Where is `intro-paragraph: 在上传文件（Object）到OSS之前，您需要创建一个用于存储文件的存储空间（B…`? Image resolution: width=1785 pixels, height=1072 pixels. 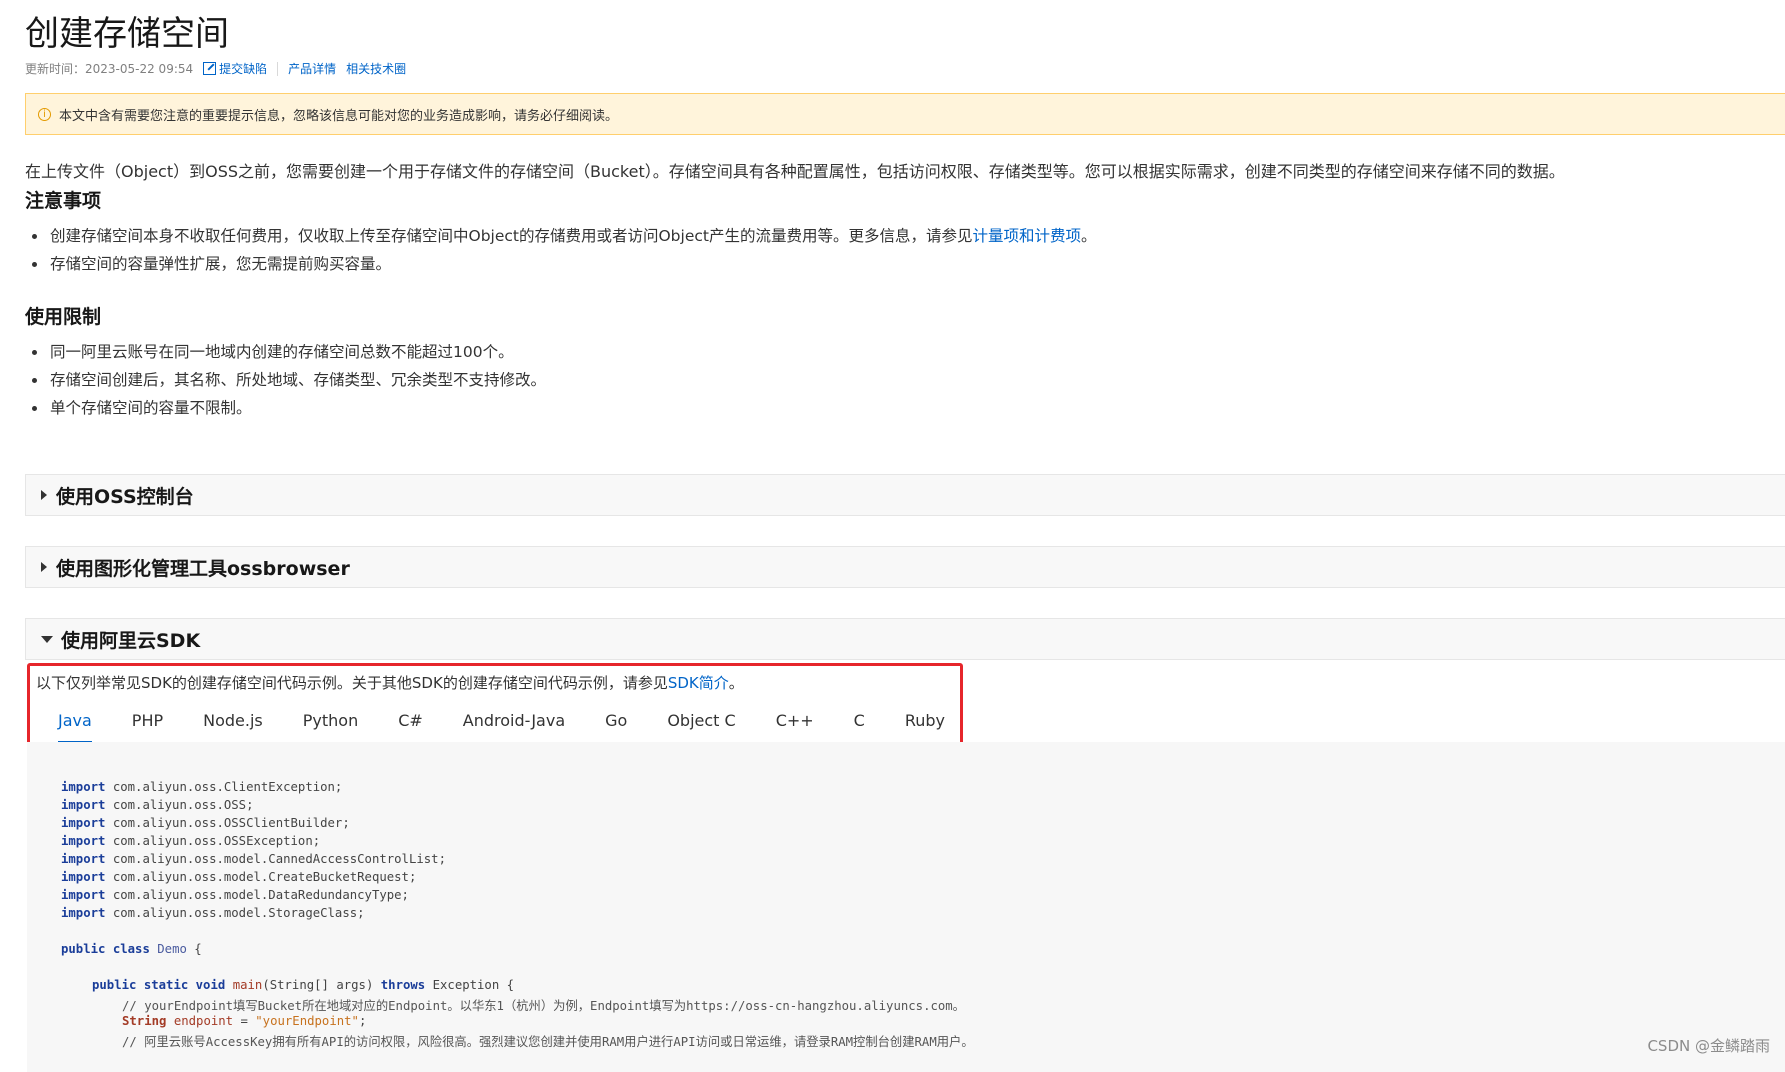 intro-paragraph: 在上传文件（Object）到OSS之前，您需要创建一个用于存储文件的存储空间（B… is located at coordinates (795, 171).